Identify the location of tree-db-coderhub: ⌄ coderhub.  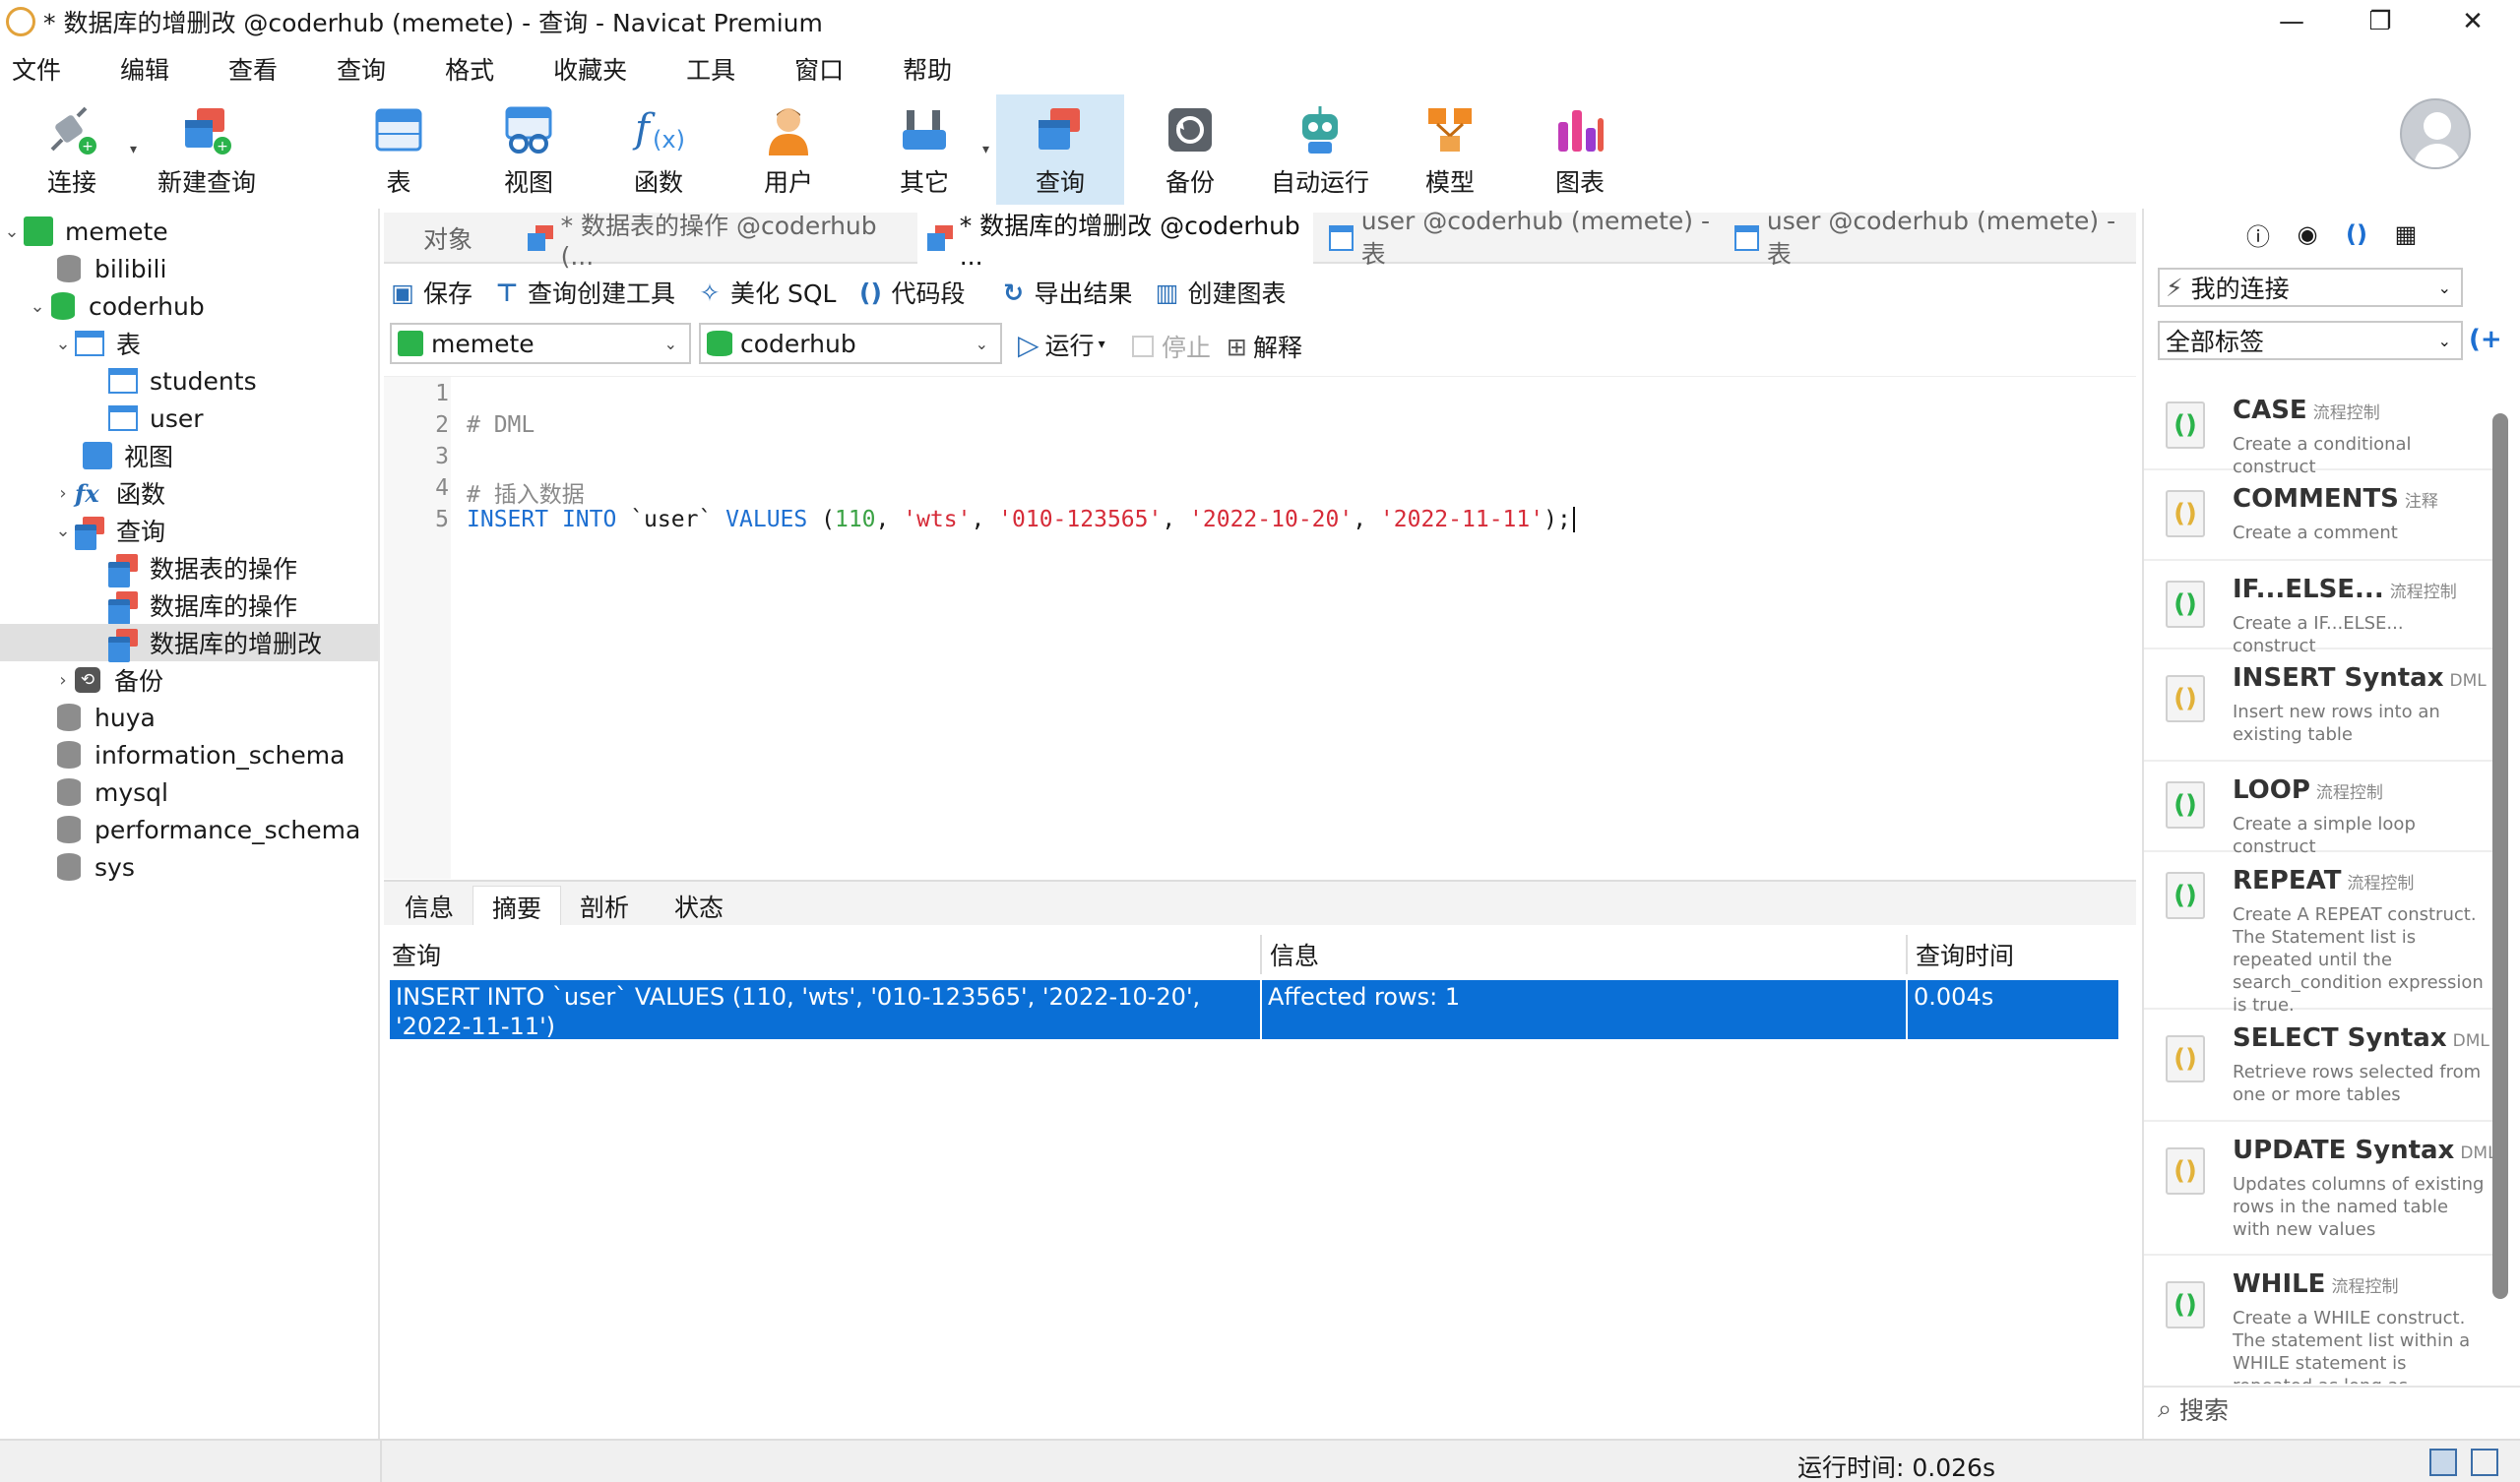
(189, 306).